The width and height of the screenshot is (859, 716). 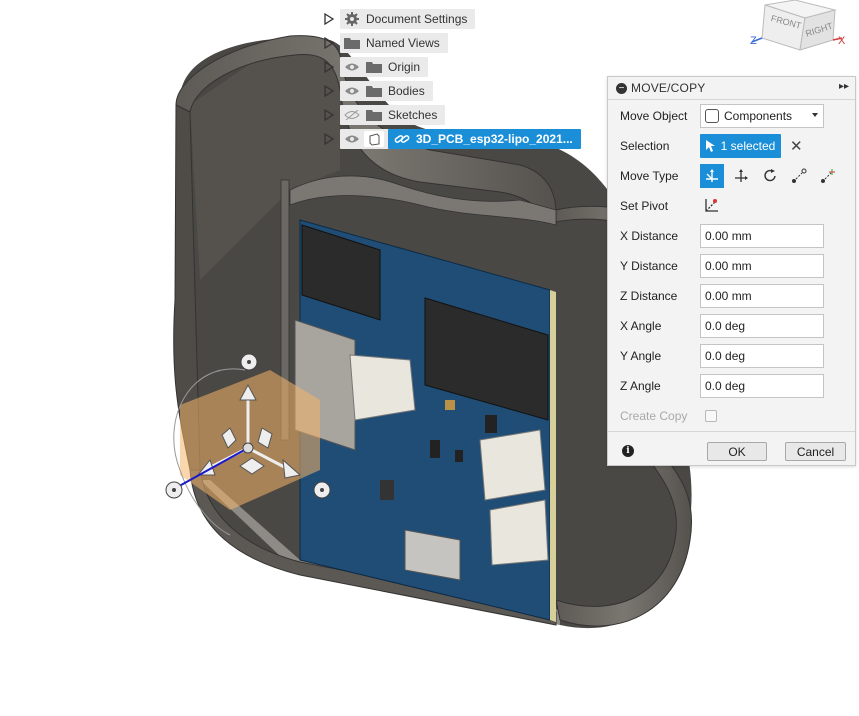 I want to click on cancel-button: Cancel, so click(x=815, y=451).